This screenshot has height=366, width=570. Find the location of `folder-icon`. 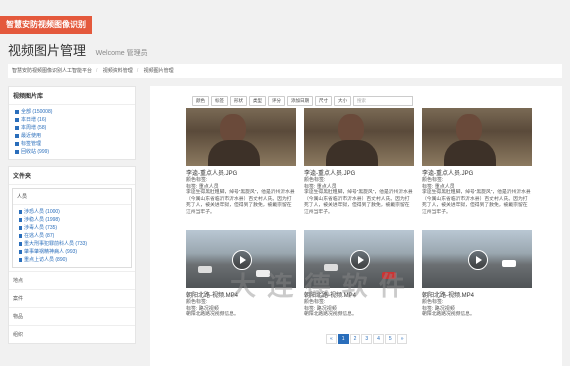

folder-icon is located at coordinates (17, 111).